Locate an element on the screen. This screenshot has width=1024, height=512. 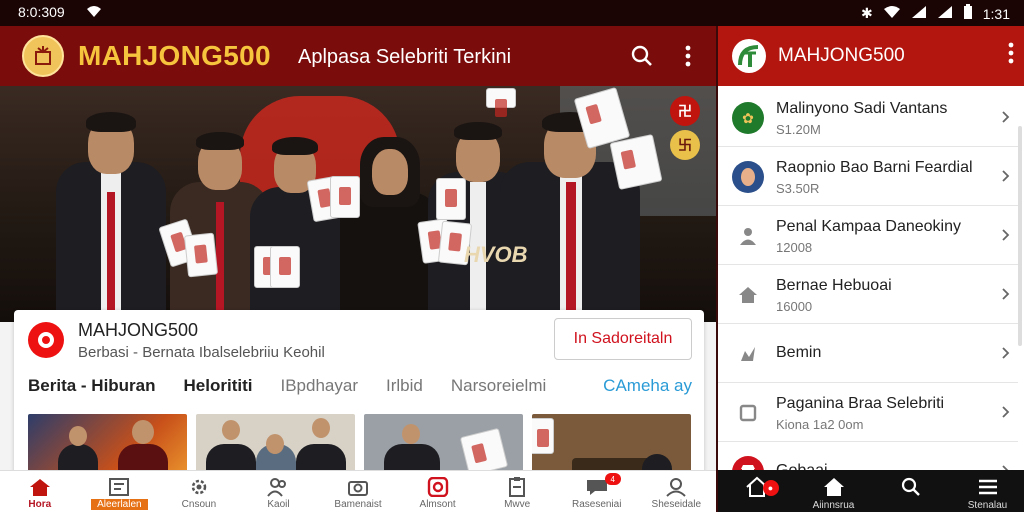
app-logo is located at coordinates (43, 56).